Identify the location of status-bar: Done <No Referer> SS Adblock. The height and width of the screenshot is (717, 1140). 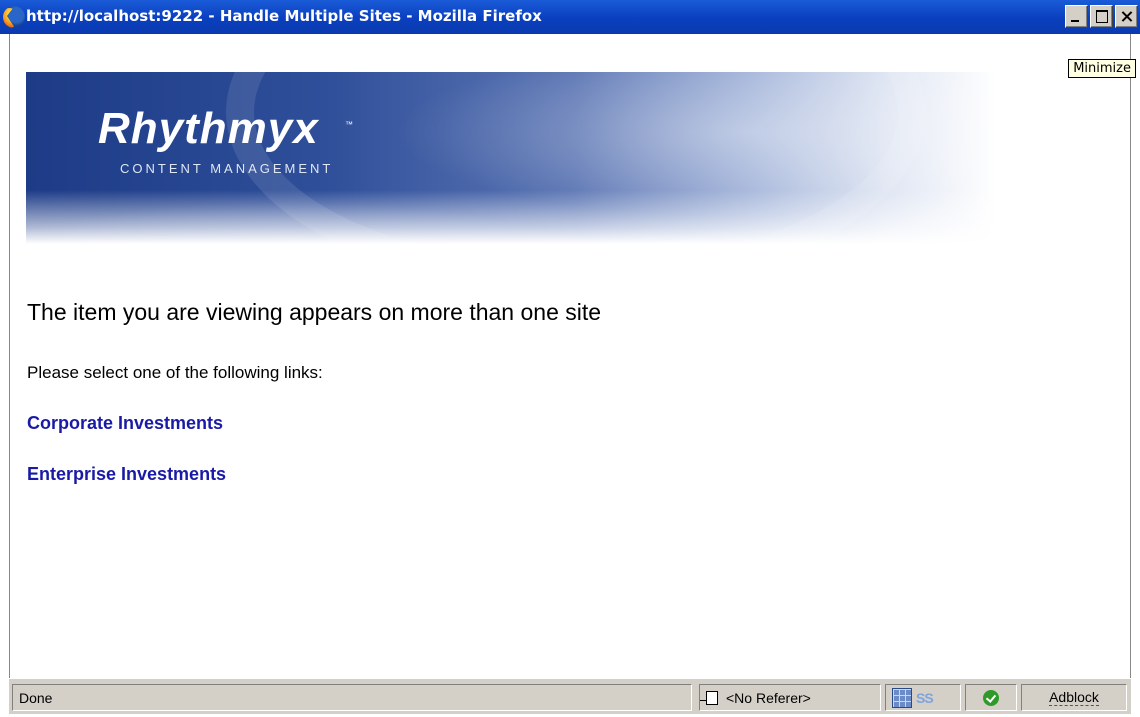
(570, 696).